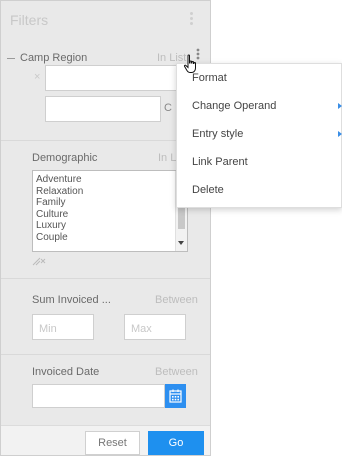  What do you see at coordinates (115, 78) in the screenshot?
I see `camp-region-input` at bounding box center [115, 78].